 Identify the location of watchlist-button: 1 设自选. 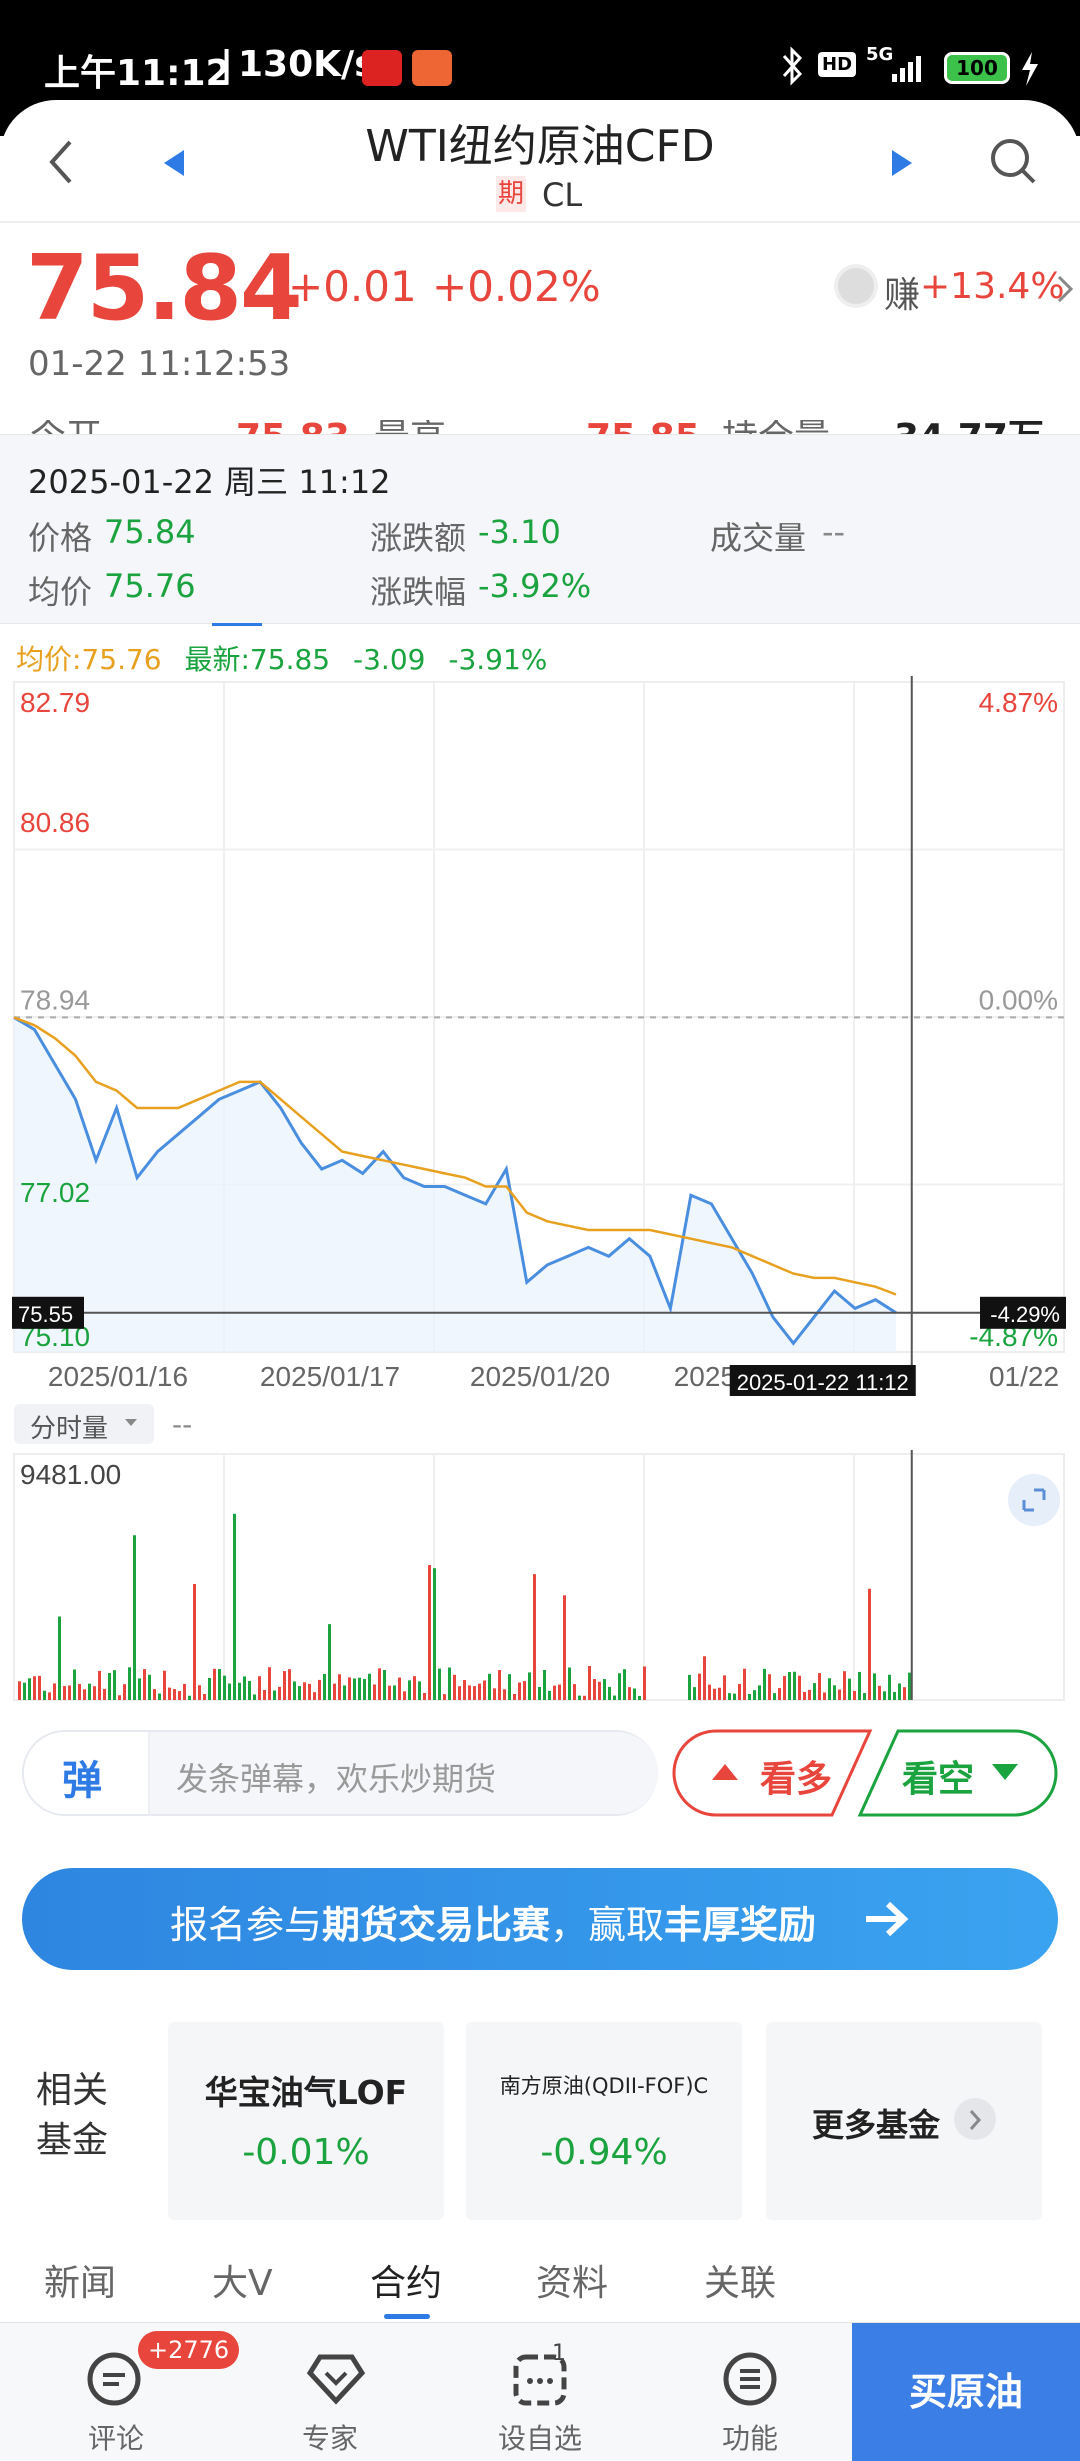
(540, 2398).